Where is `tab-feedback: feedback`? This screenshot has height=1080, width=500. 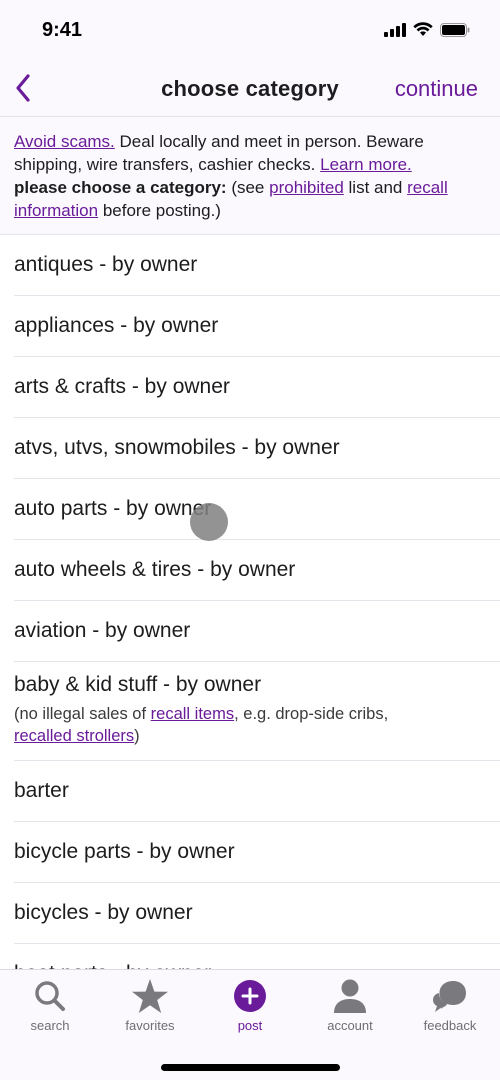
tab-feedback: feedback is located at coordinates (450, 1008).